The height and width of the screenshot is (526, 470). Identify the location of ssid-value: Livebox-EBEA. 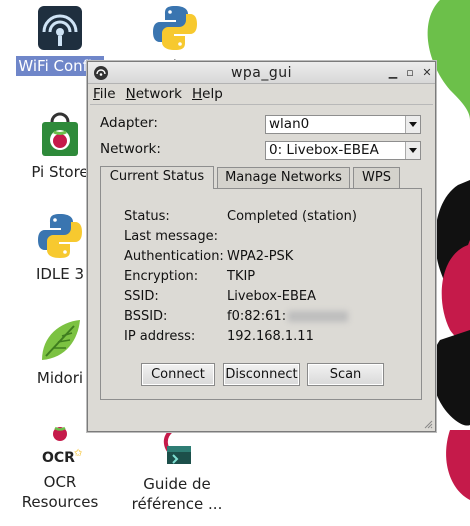
(271, 296).